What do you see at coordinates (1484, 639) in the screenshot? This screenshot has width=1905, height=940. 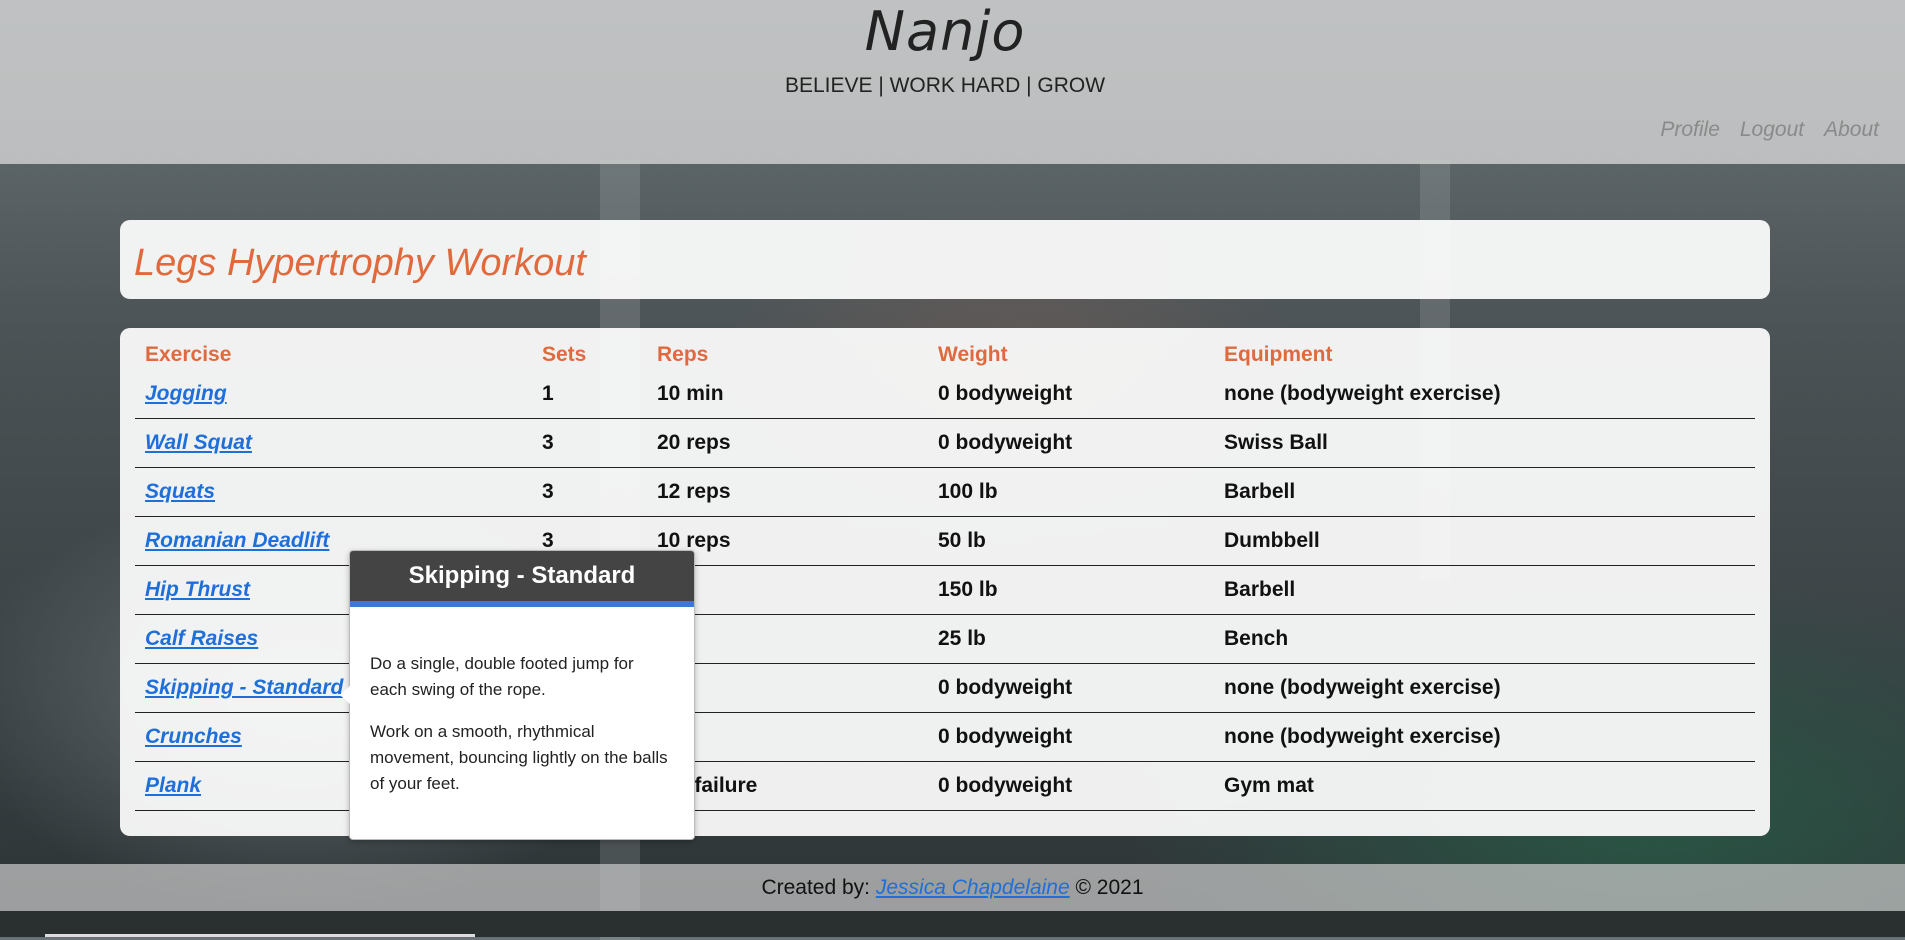 I see `equipment-cell: Bench` at bounding box center [1484, 639].